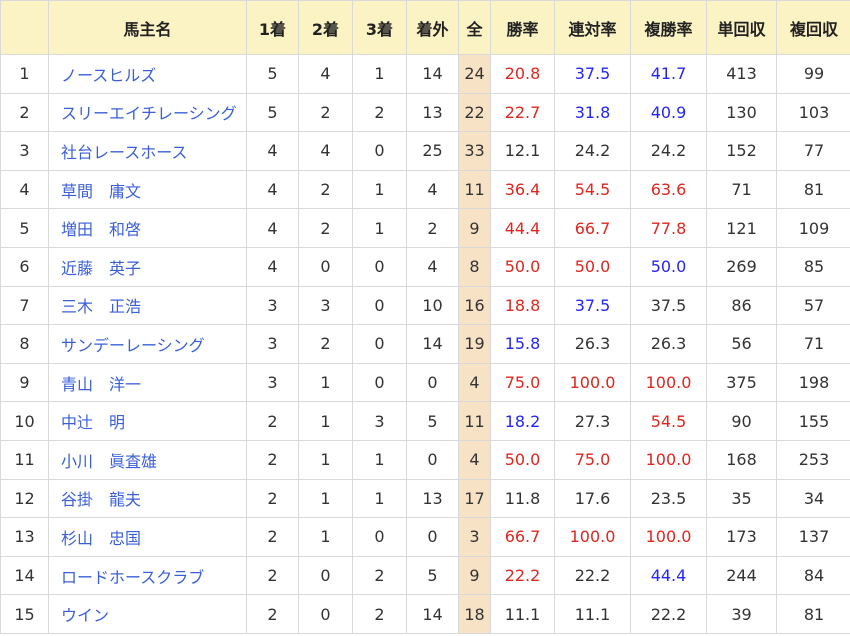 This screenshot has width=850, height=636. Describe the element at coordinates (474, 74) in the screenshot. I see `total-count-cell: 24` at that location.